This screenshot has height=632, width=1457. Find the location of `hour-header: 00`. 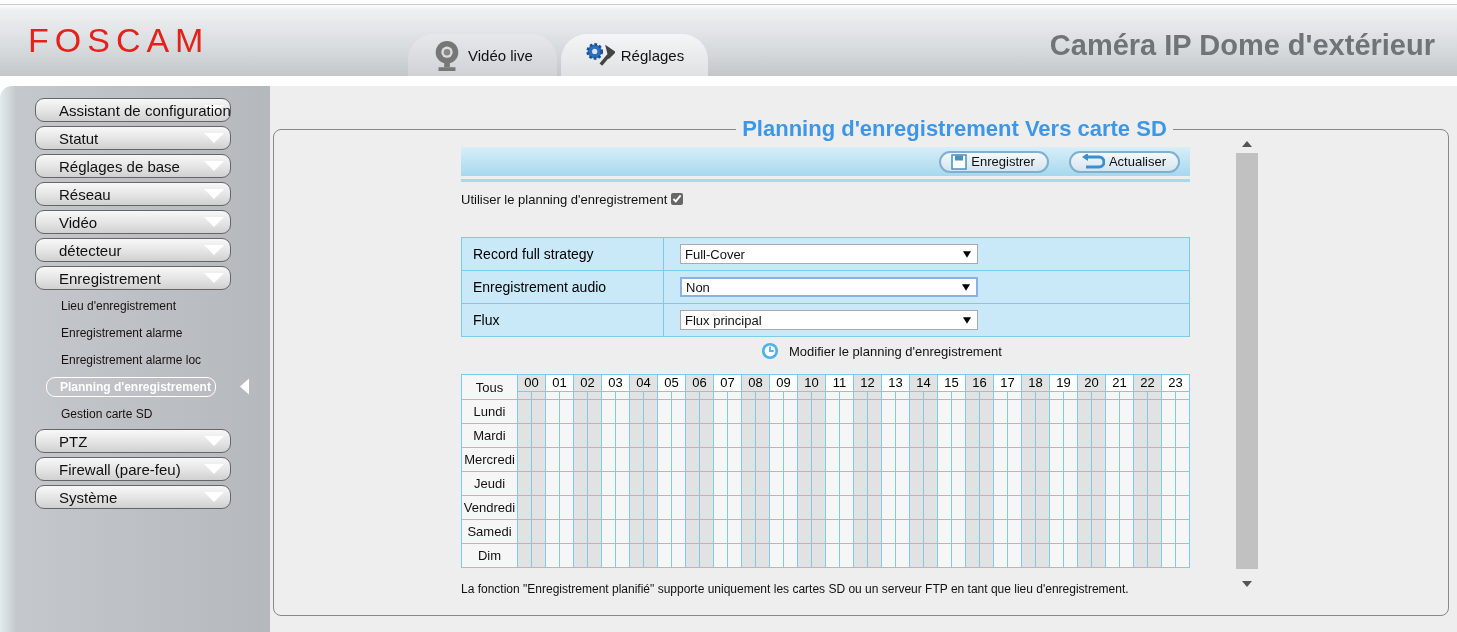

hour-header: 00 is located at coordinates (531, 383).